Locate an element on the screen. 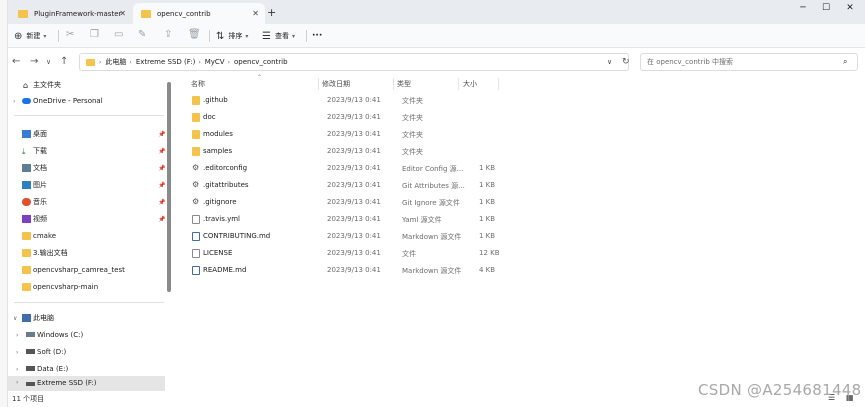 This screenshot has height=407, width=865. view-button: ☰ 查看 ▾ is located at coordinates (278, 36).